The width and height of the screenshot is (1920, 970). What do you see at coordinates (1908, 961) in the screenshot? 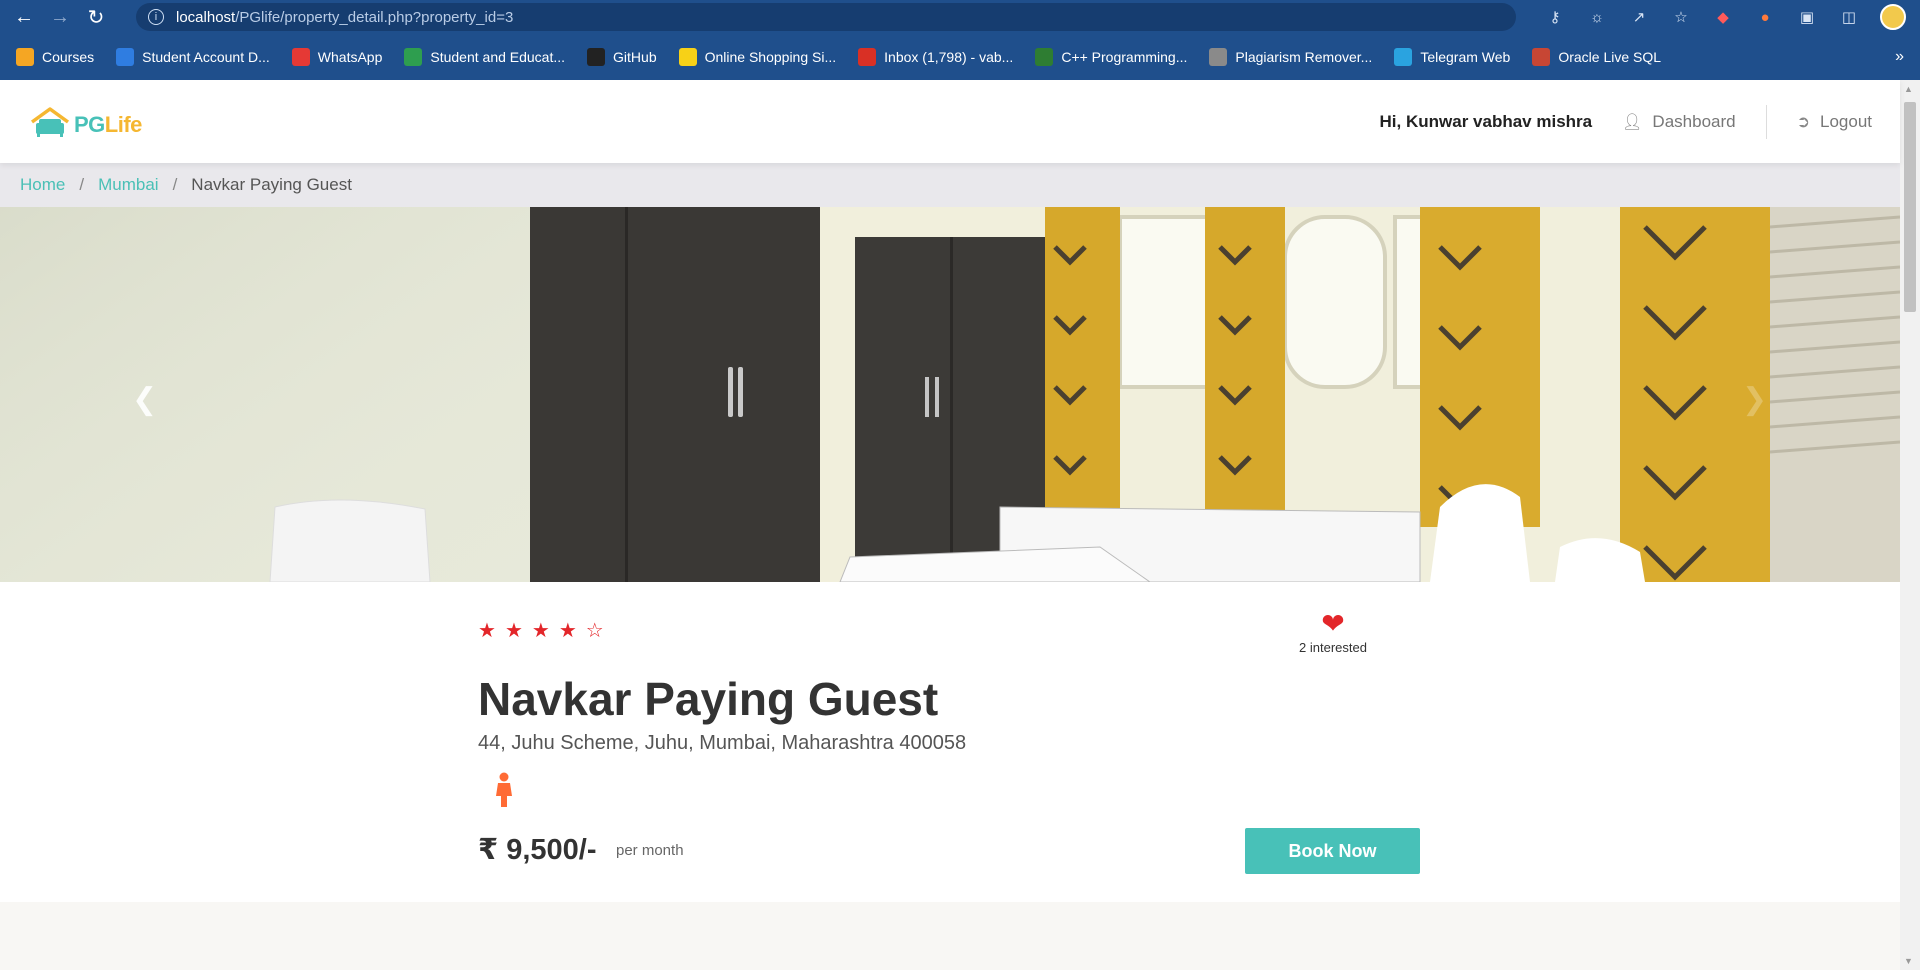
I see `scroll-down-icon: ▼` at bounding box center [1908, 961].